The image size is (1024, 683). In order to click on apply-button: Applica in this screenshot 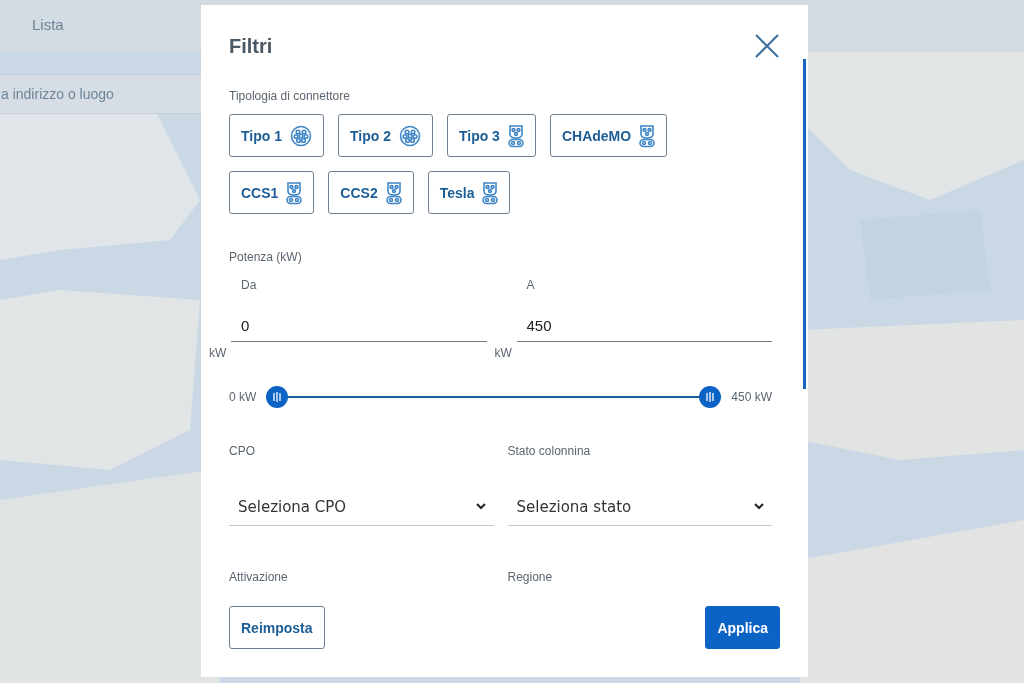, I will do `click(742, 627)`.